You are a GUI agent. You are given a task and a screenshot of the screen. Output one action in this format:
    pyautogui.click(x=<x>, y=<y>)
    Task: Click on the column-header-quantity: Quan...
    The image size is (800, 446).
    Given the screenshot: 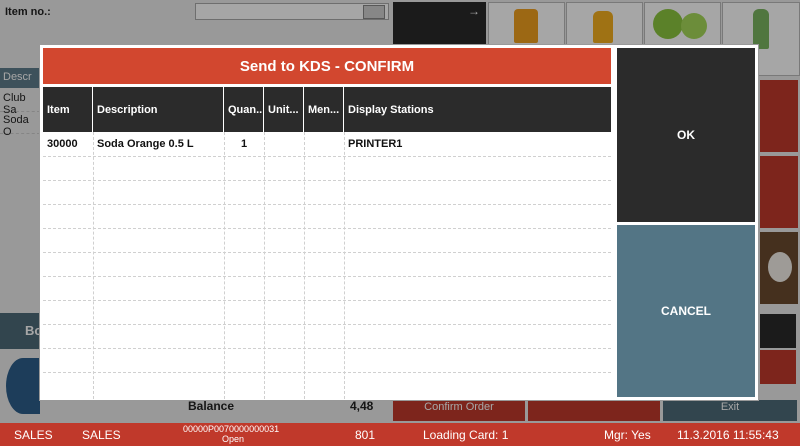 What is the action you would take?
    pyautogui.click(x=244, y=109)
    